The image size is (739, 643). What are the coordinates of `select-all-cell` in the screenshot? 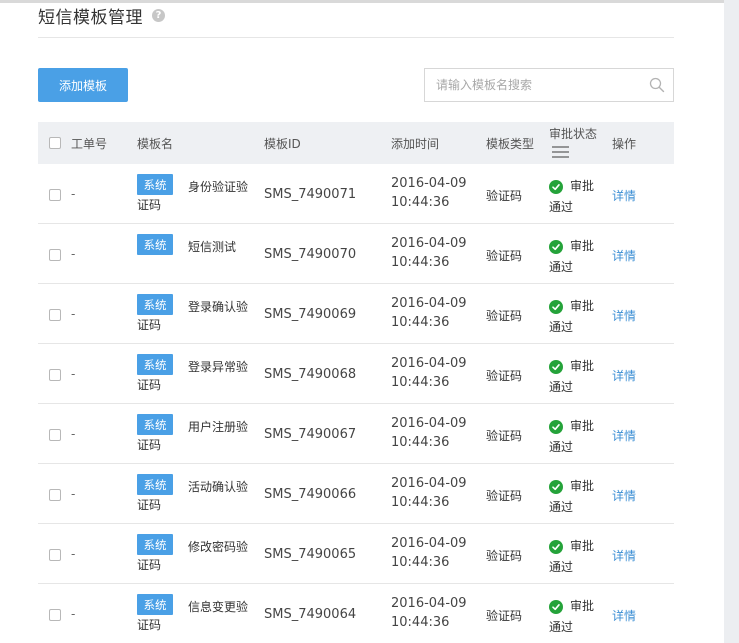 It's located at (55, 143).